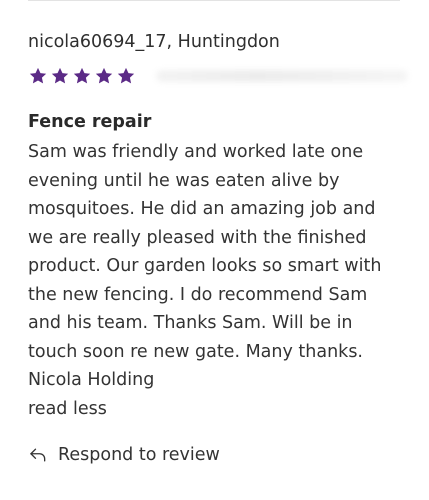 This screenshot has height=500, width=429. I want to click on star-rating, so click(82, 76).